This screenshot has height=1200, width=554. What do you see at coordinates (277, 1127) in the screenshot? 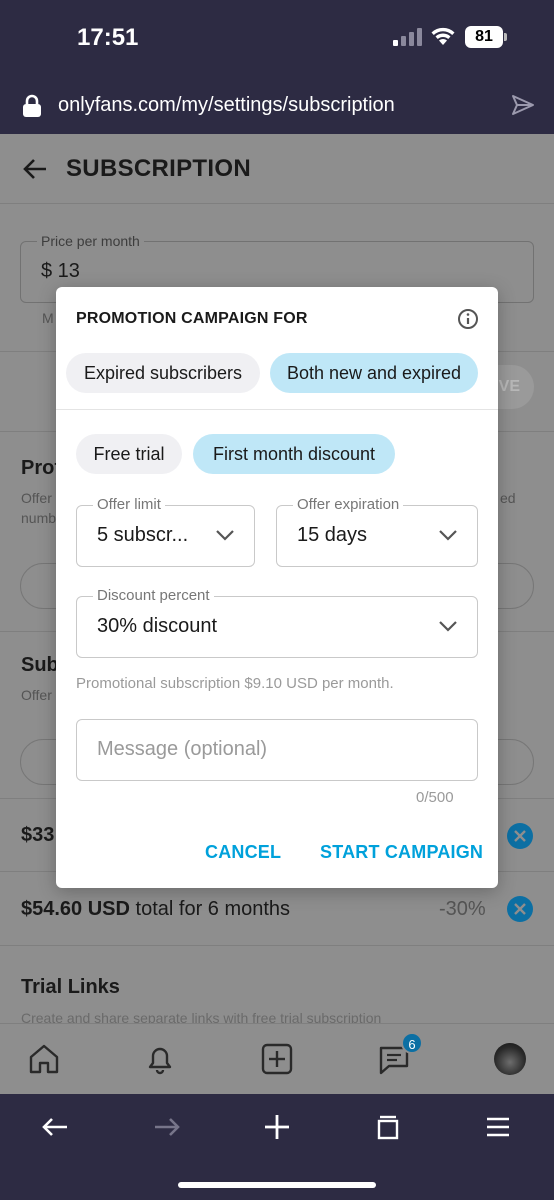
I see `new-tab-plus-icon` at bounding box center [277, 1127].